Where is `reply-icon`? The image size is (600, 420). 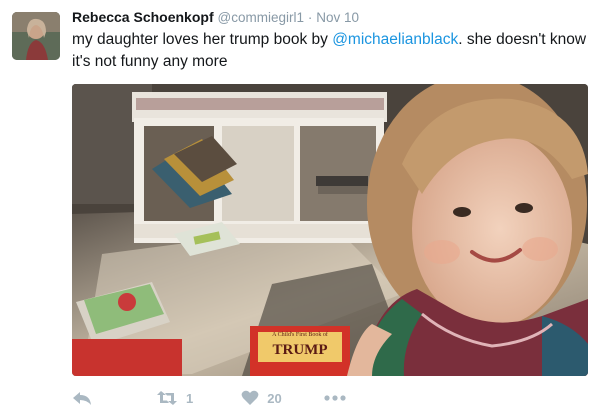 reply-icon is located at coordinates (82, 398).